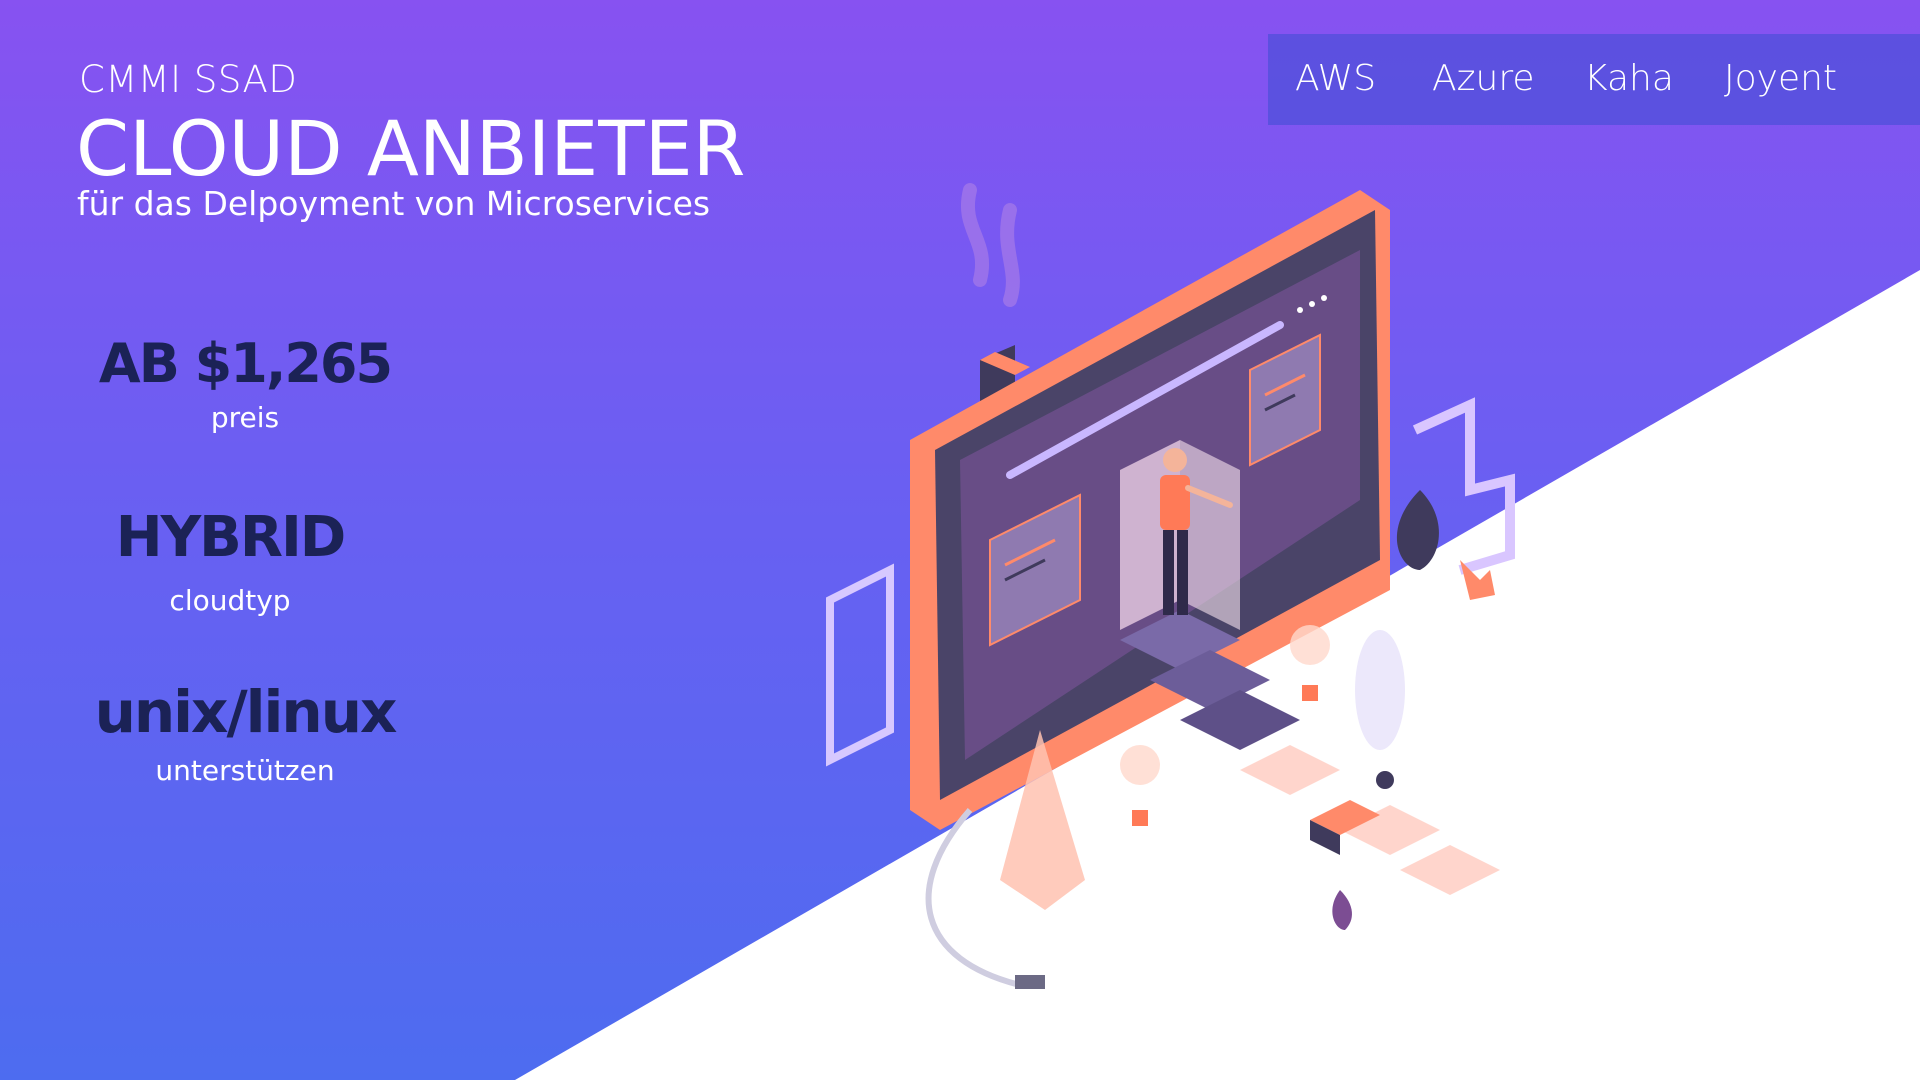 Image resolution: width=1920 pixels, height=1080 pixels. I want to click on stat-price: AB $1,265 preis, so click(245, 383).